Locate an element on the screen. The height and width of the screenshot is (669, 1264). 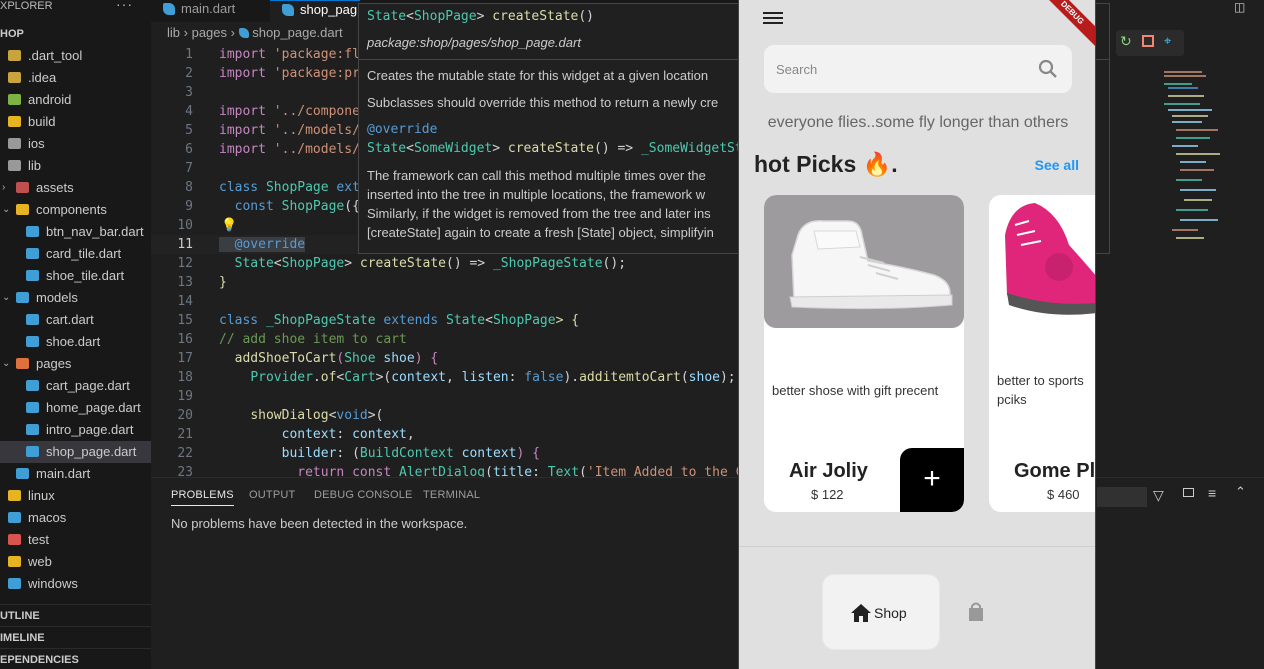
tree-item: android is located at coordinates (35, 100).